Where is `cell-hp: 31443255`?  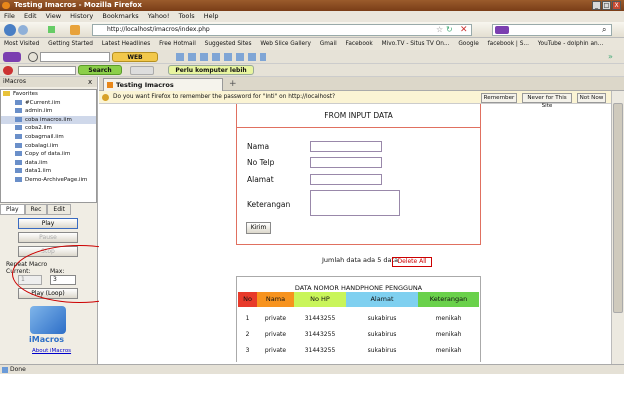
cell-hp: 31443255 is located at coordinates (320, 334).